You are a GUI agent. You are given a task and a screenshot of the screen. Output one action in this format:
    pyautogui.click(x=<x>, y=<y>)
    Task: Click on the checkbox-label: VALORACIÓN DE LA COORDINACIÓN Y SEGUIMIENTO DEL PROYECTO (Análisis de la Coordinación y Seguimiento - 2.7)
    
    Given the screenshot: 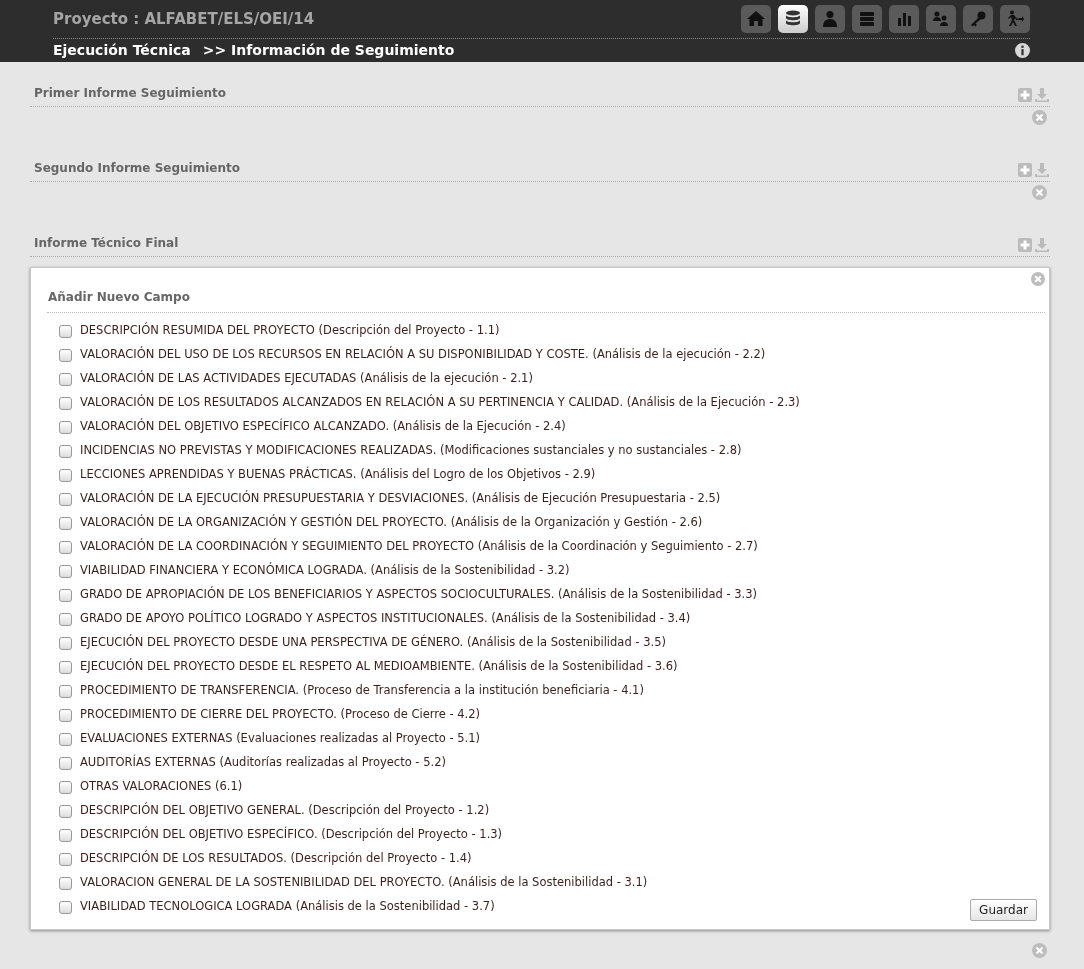 What is the action you would take?
    pyautogui.click(x=419, y=547)
    